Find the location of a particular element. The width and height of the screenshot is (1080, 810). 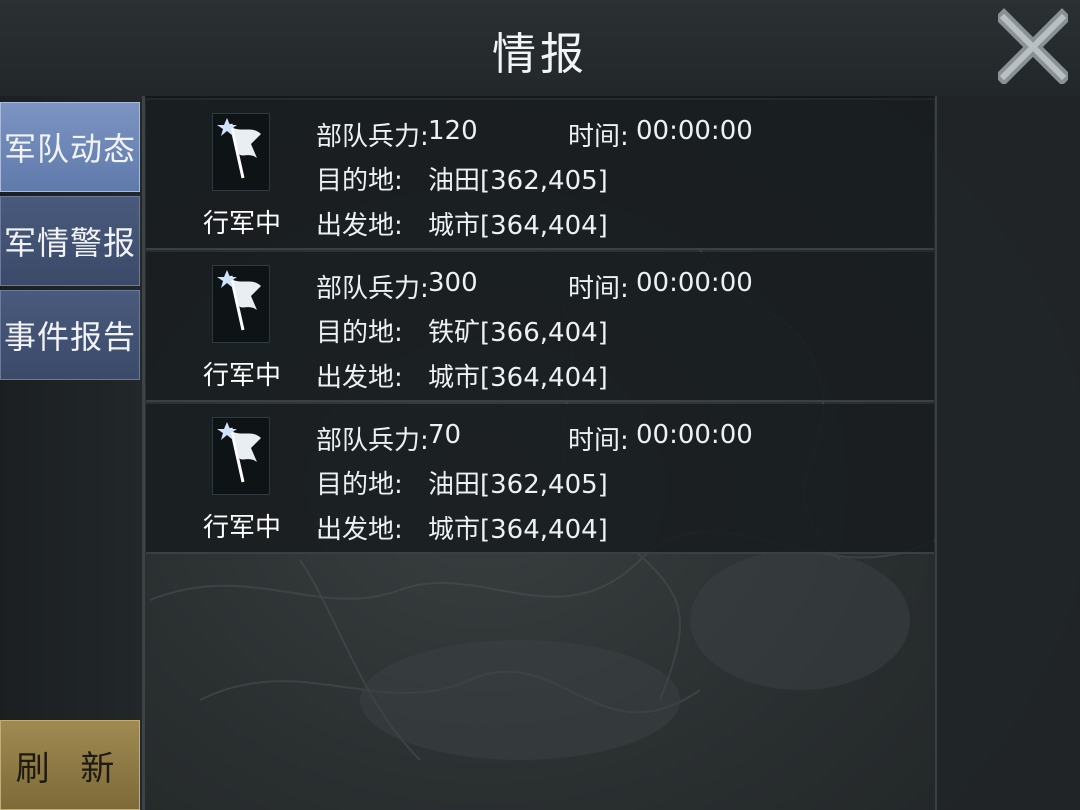

tab-label: 军队动态 is located at coordinates (69, 149).